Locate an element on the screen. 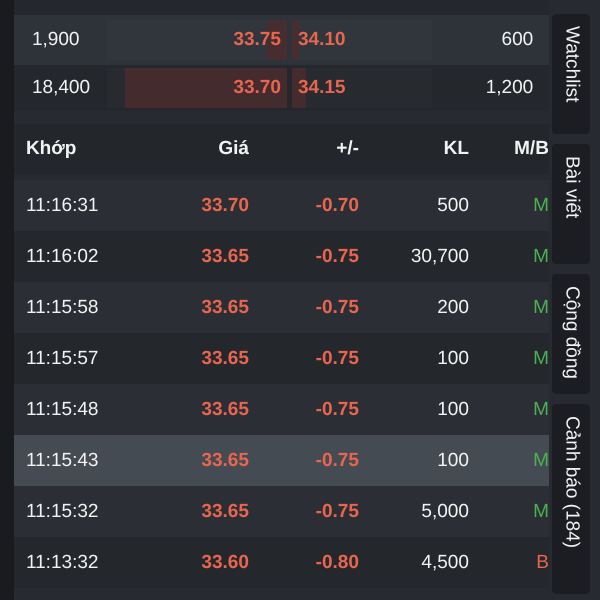 The height and width of the screenshot is (600, 600). trade-row: 11:15:48 33.65 -0.75 100 M is located at coordinates (282, 409).